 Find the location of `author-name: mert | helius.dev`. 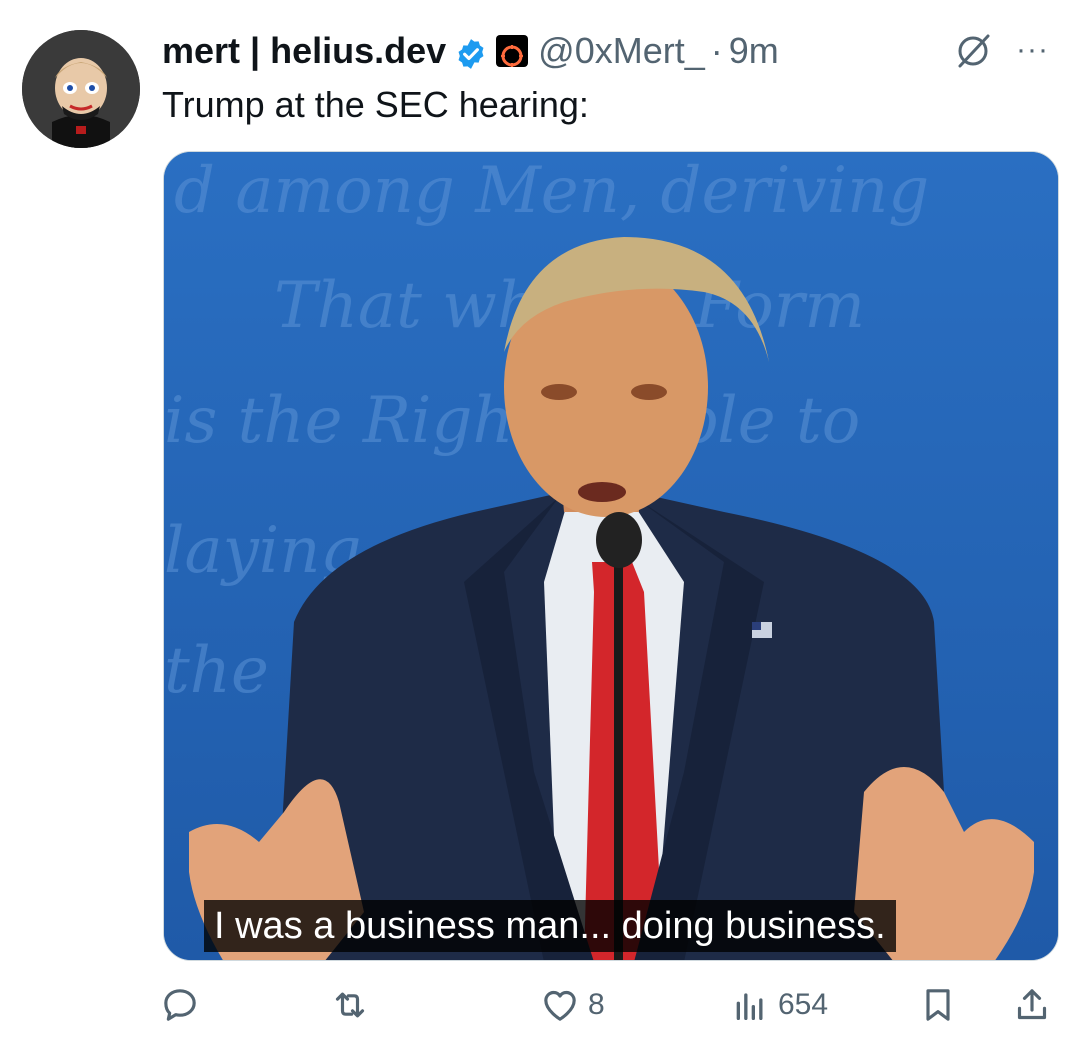

author-name: mert | helius.dev is located at coordinates (304, 51).